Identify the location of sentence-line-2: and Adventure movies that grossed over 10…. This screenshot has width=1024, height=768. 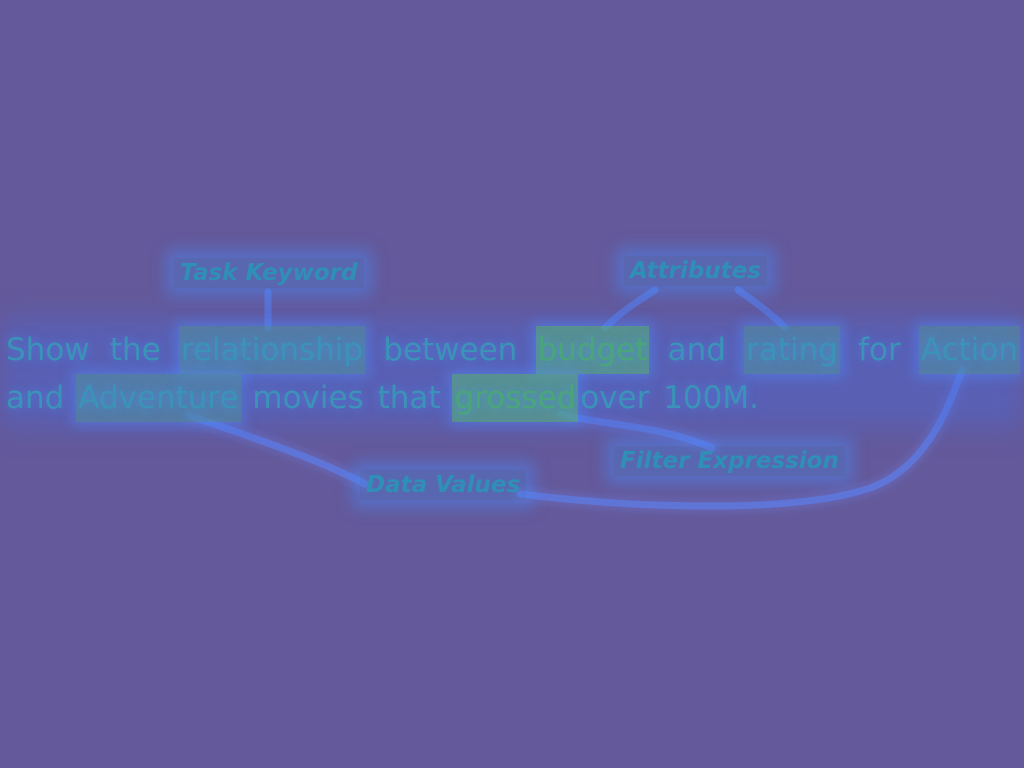
(512, 398).